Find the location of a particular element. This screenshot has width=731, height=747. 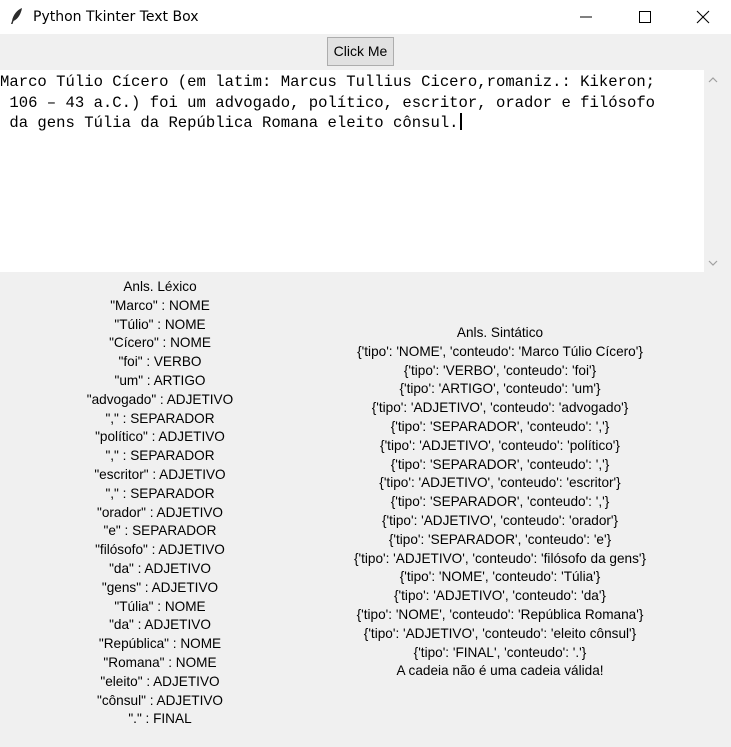

scroll-up-icon is located at coordinates (713, 80).